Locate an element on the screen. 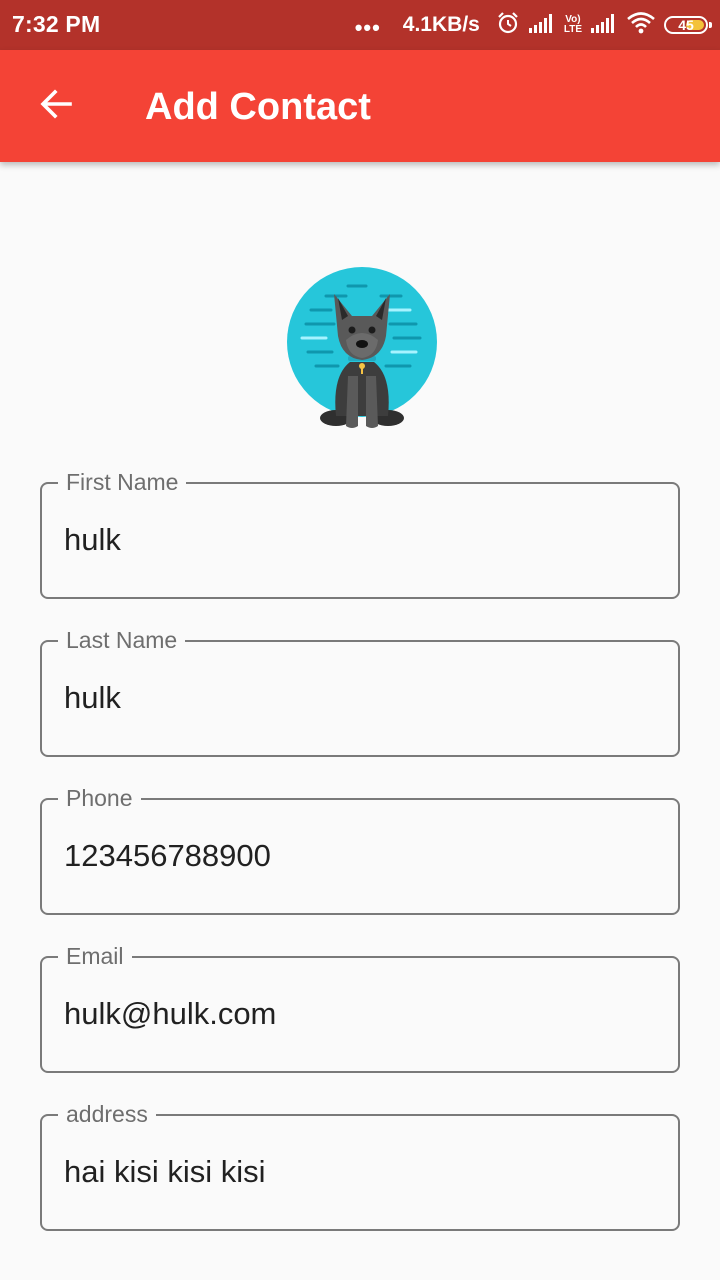  volte-icon: Vo) LTE is located at coordinates (572, 24).